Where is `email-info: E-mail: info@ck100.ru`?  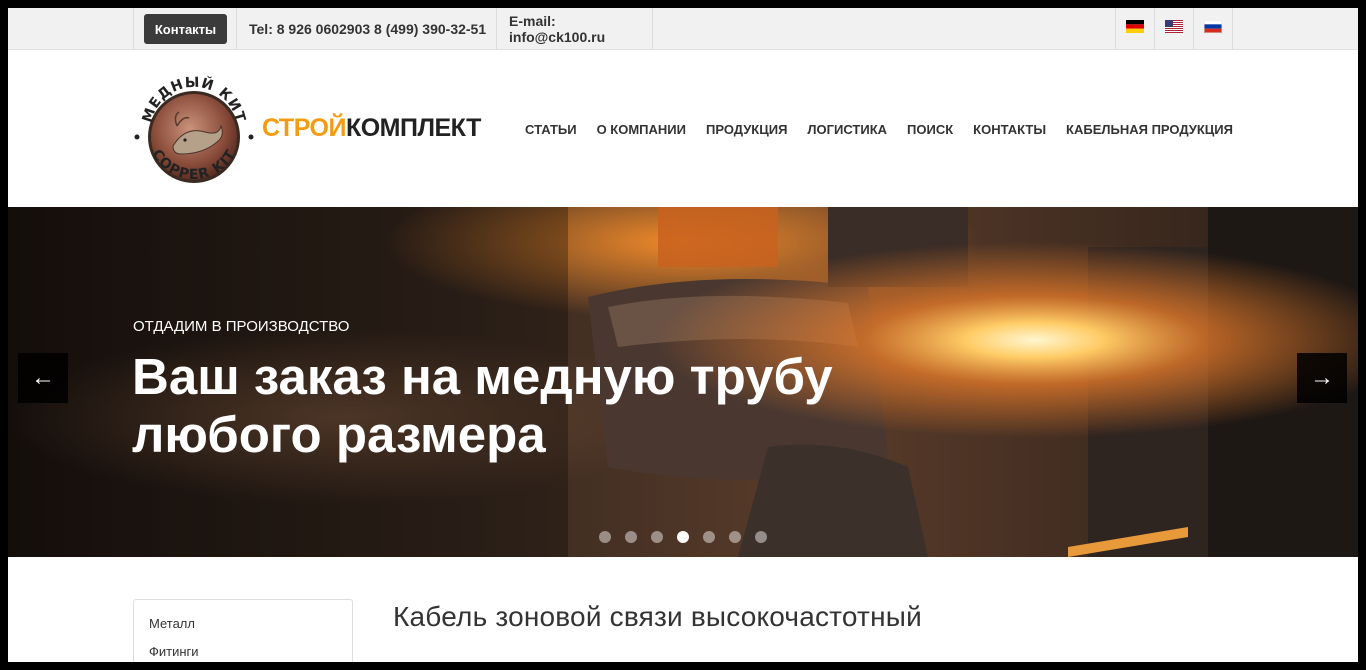 email-info: E-mail: info@ck100.ru is located at coordinates (574, 28).